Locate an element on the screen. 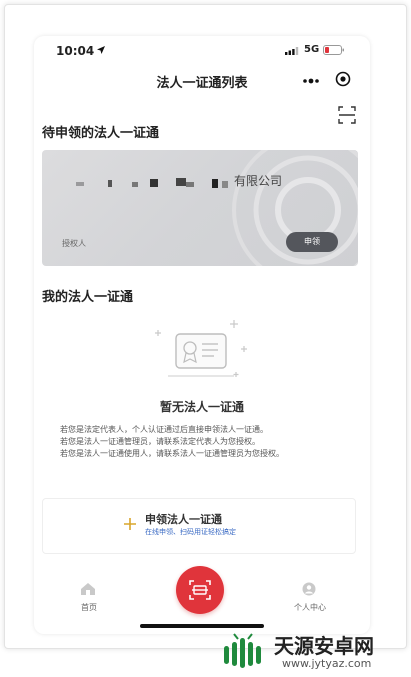 The height and width of the screenshot is (677, 411). network-type: 5G is located at coordinates (312, 49).